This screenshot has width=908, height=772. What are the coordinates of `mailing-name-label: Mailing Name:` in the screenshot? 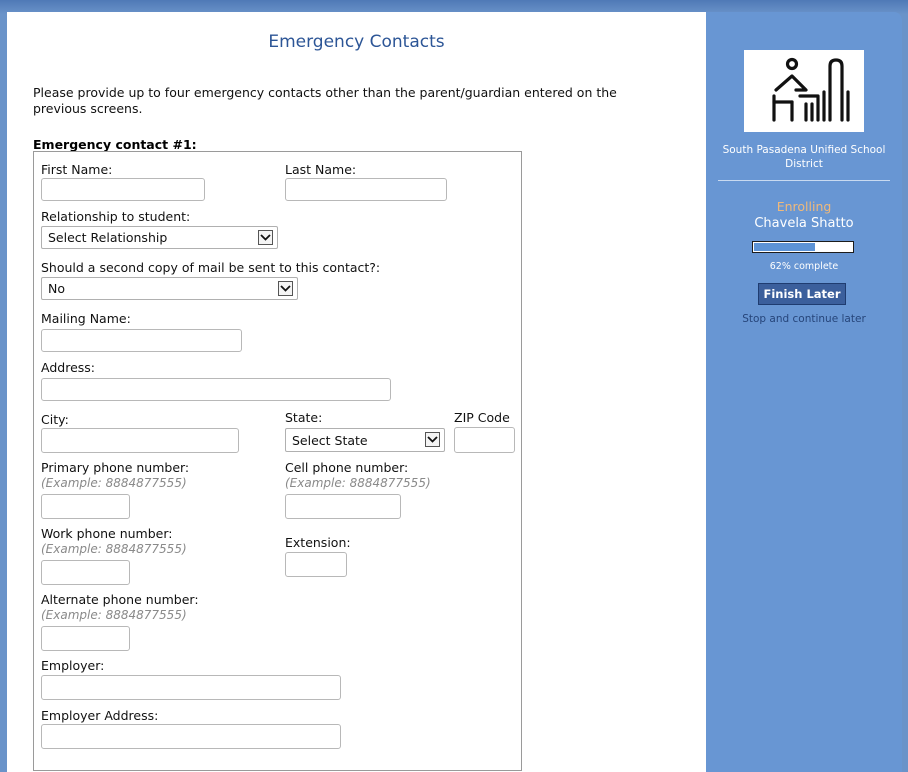 It's located at (86, 318).